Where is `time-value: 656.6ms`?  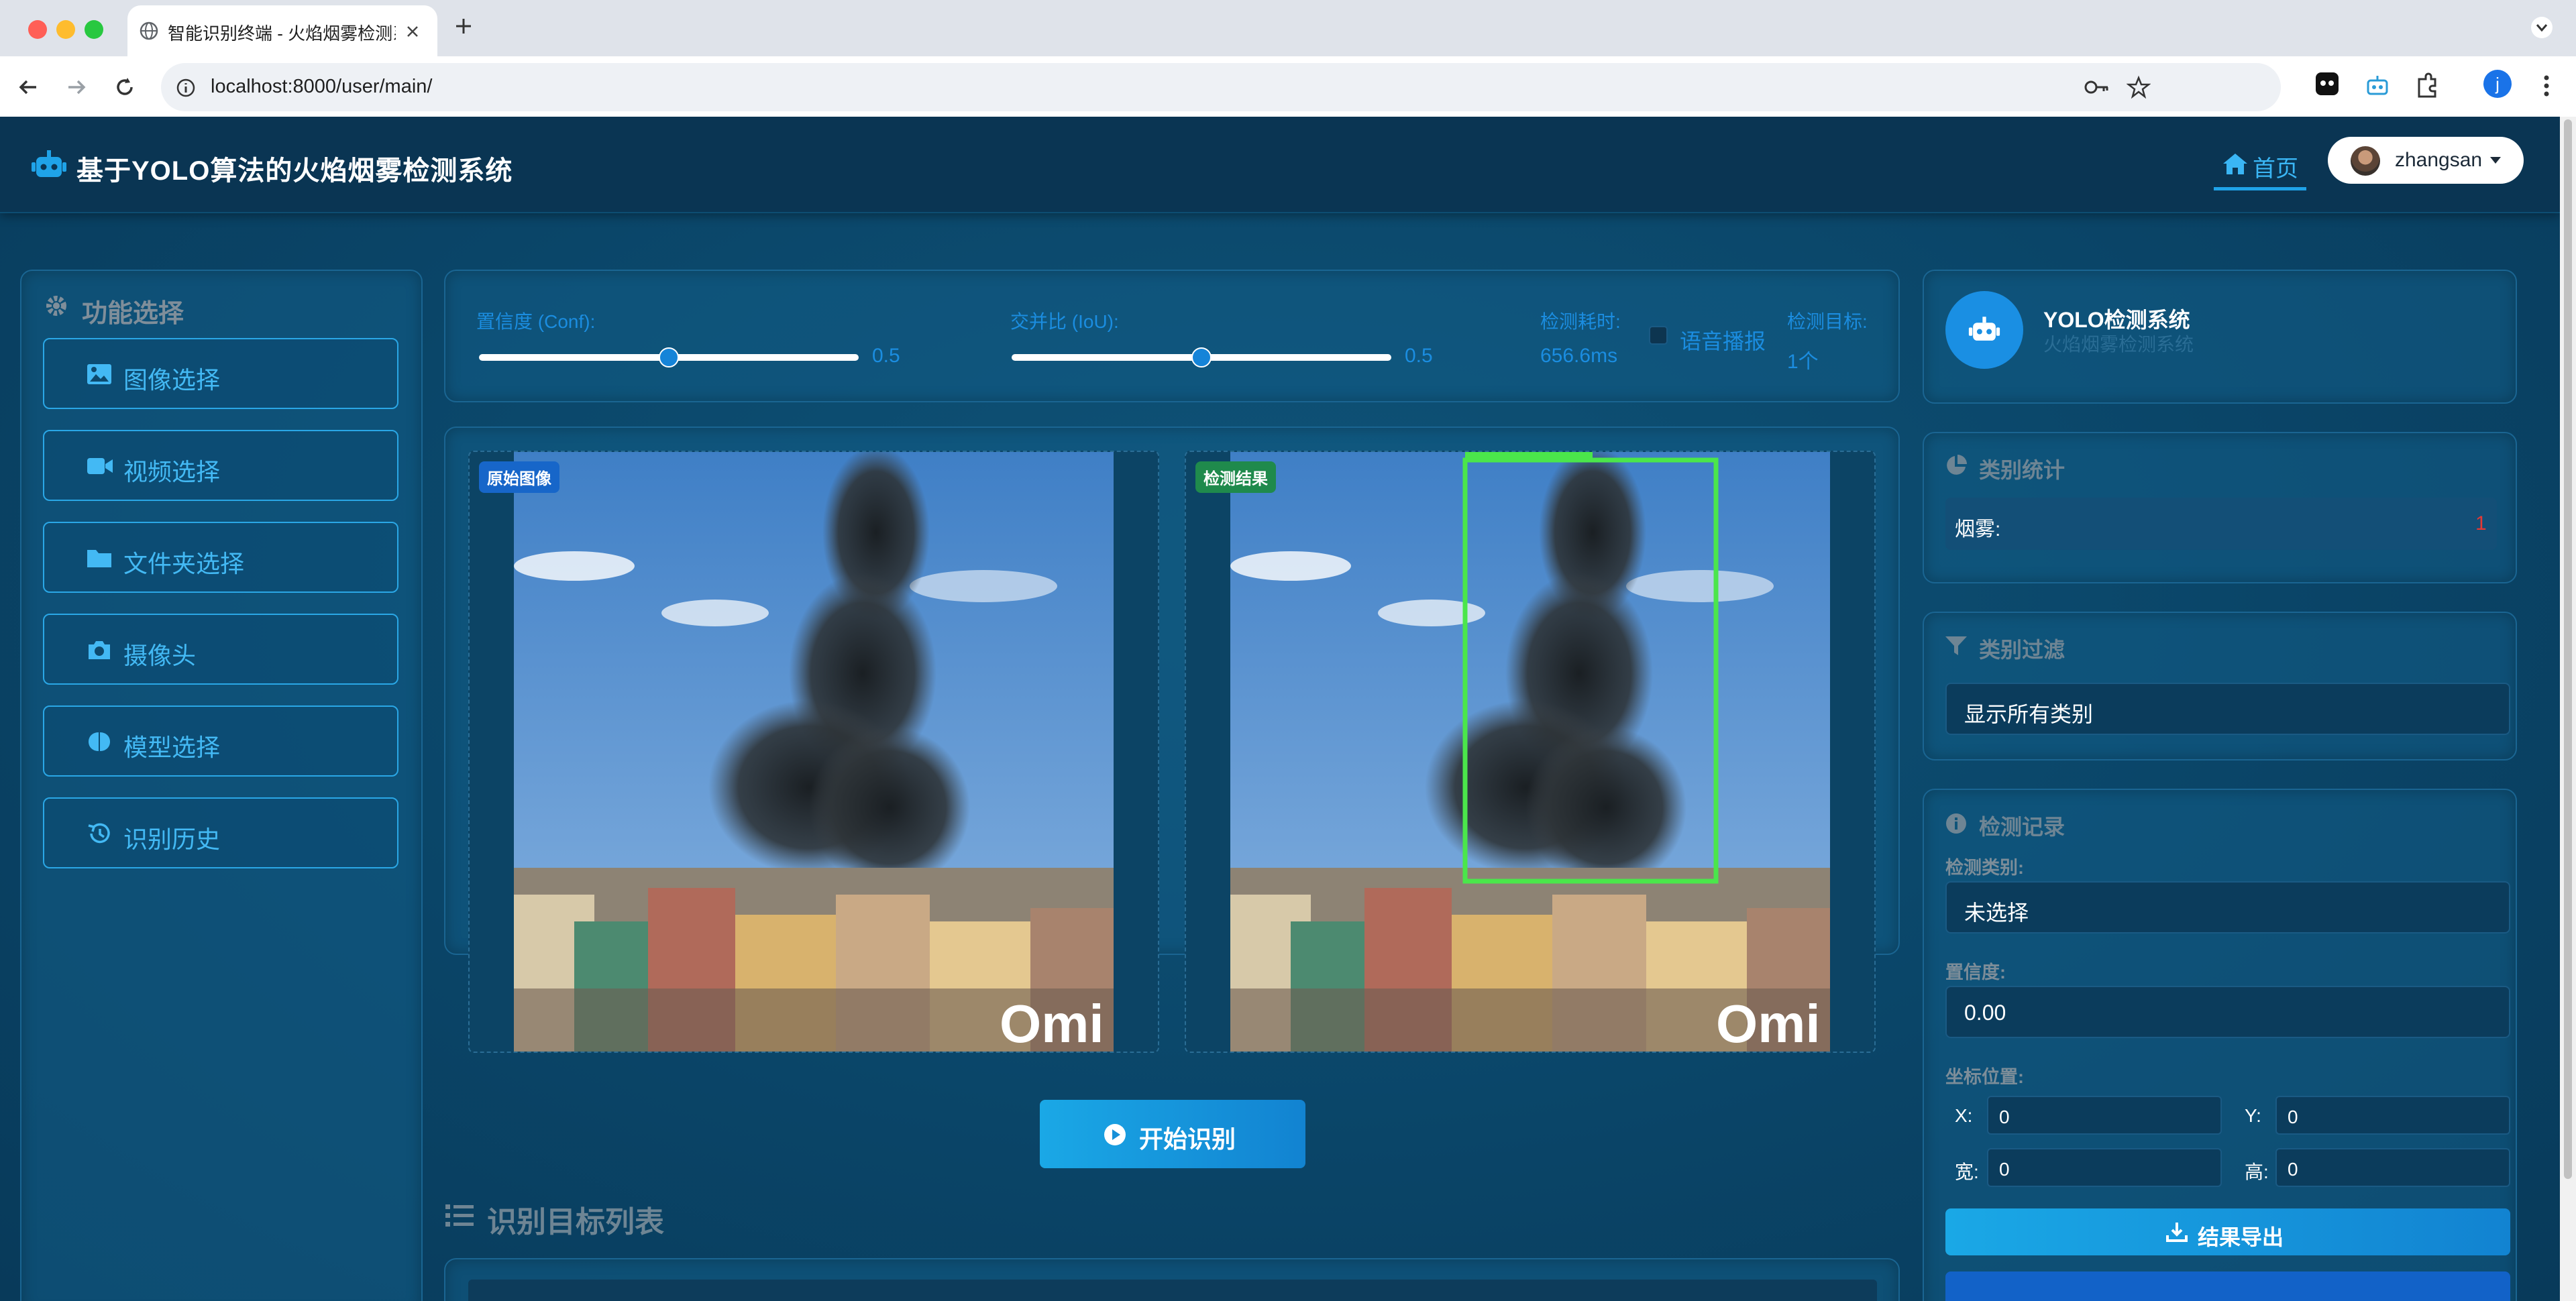 time-value: 656.6ms is located at coordinates (1579, 356).